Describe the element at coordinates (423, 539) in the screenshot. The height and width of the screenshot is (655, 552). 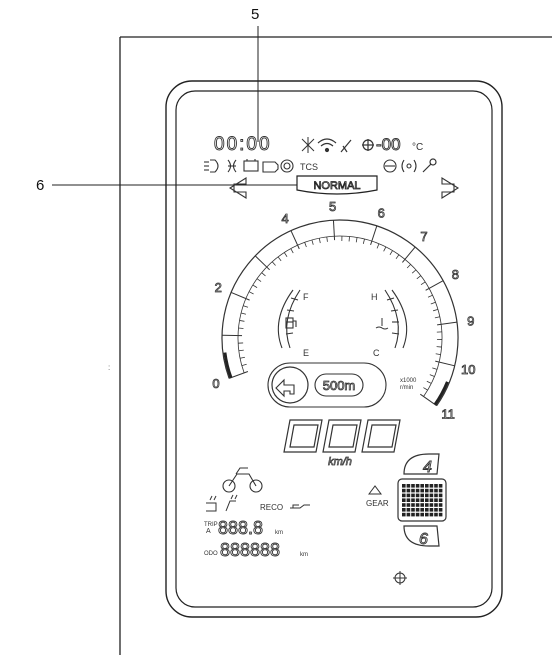
I see `gear-down-number: 6` at that location.